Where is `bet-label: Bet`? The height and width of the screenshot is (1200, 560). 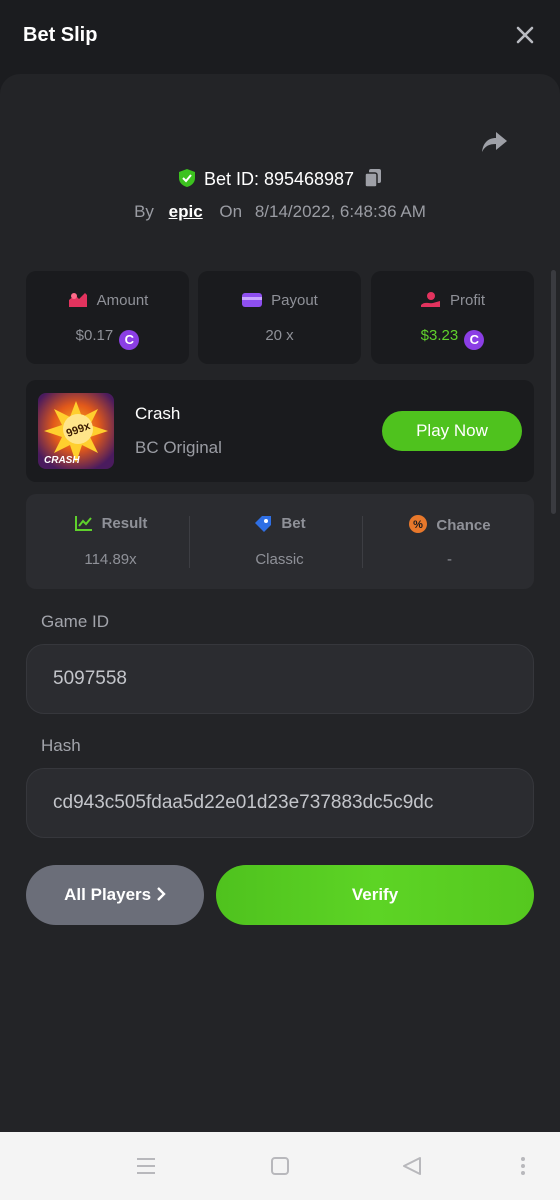
bet-label: Bet is located at coordinates (293, 523).